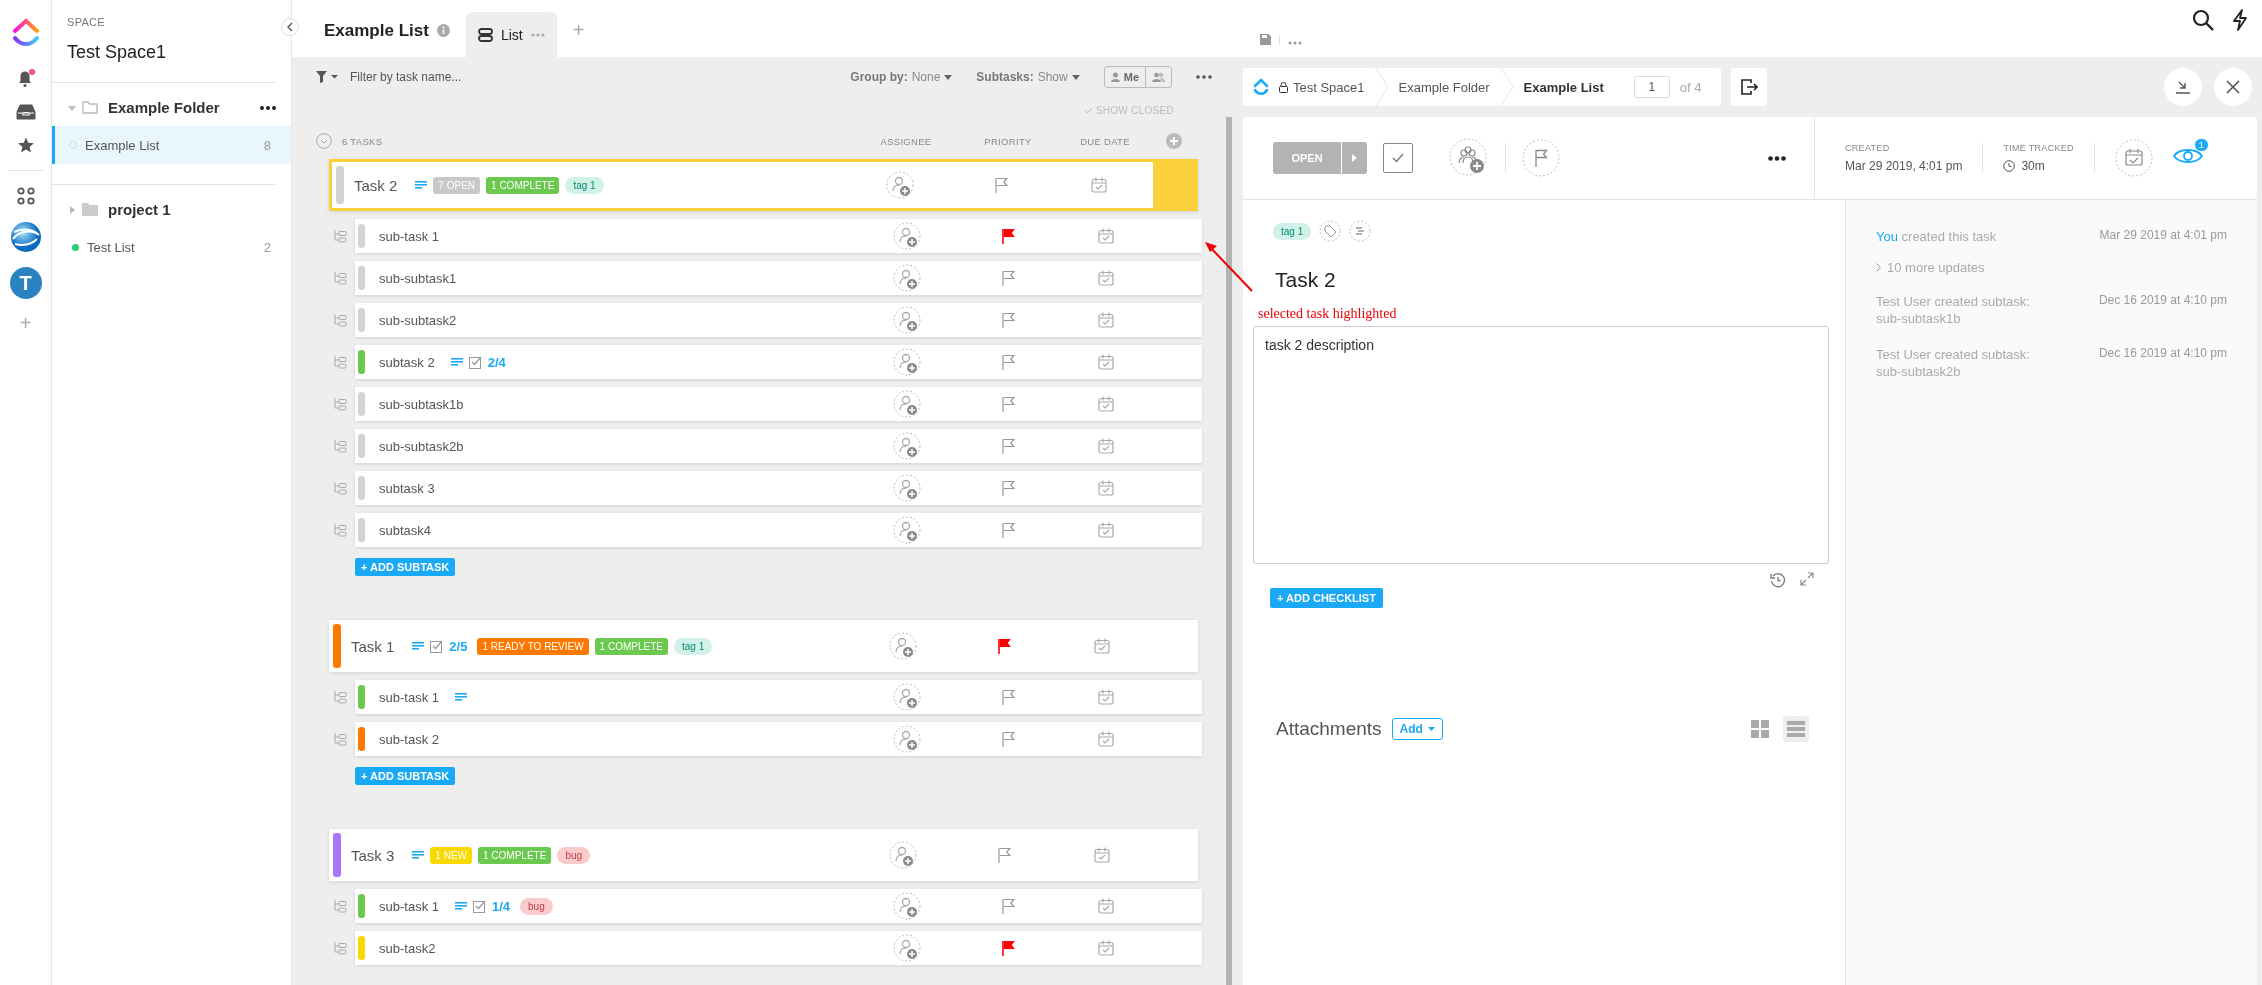 The height and width of the screenshot is (985, 2262). What do you see at coordinates (171, 55) in the screenshot?
I see `space-name: Test Space1` at bounding box center [171, 55].